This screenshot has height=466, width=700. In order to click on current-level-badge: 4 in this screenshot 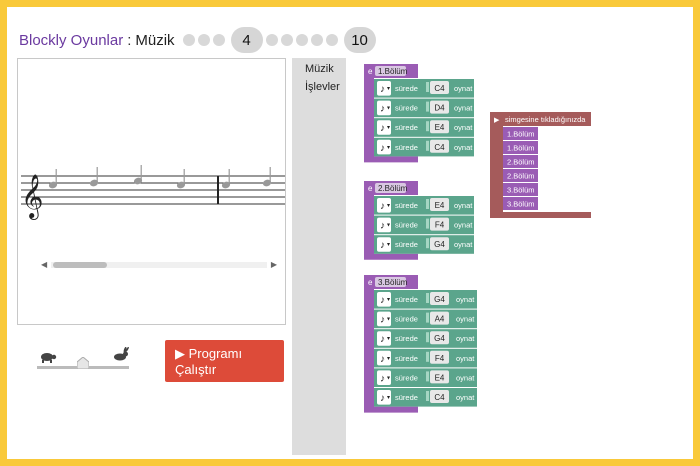, I will do `click(246, 40)`.